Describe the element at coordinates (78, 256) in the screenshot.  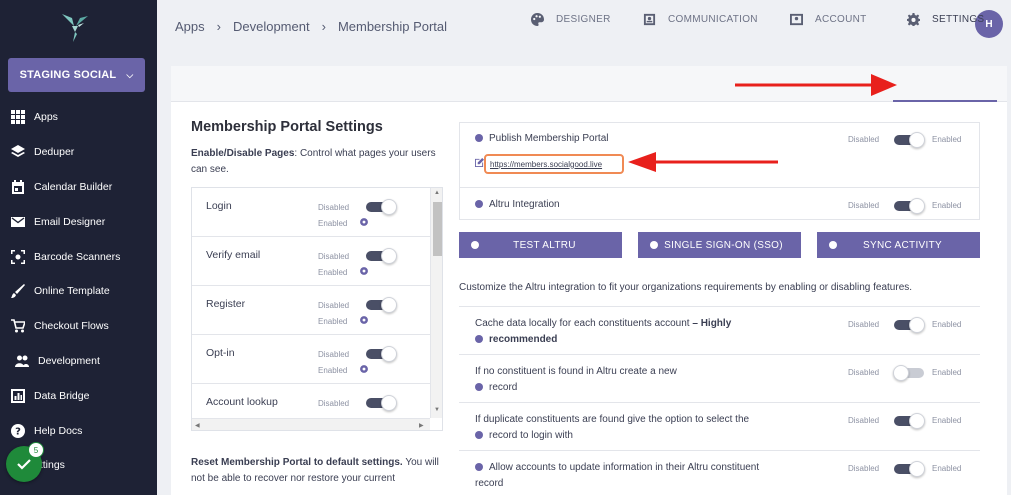
I see `sidebar-item-barcode-scanners: Barcode Scanners` at that location.